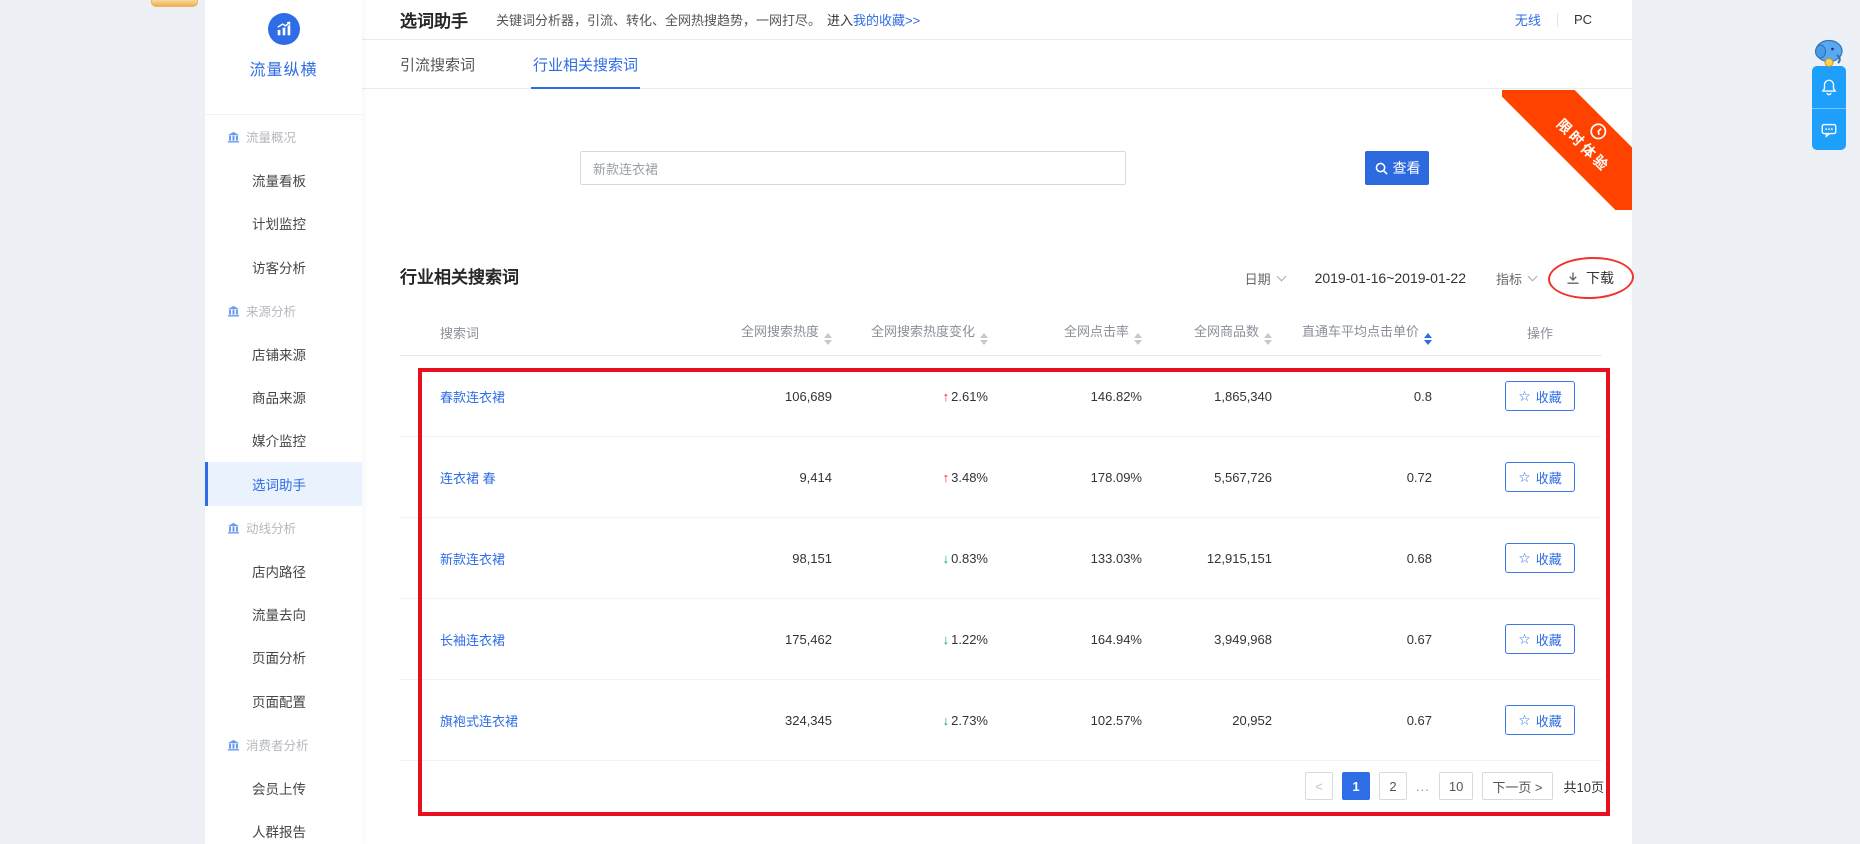  I want to click on cell-avg-cpc: 0.67, so click(1419, 720).